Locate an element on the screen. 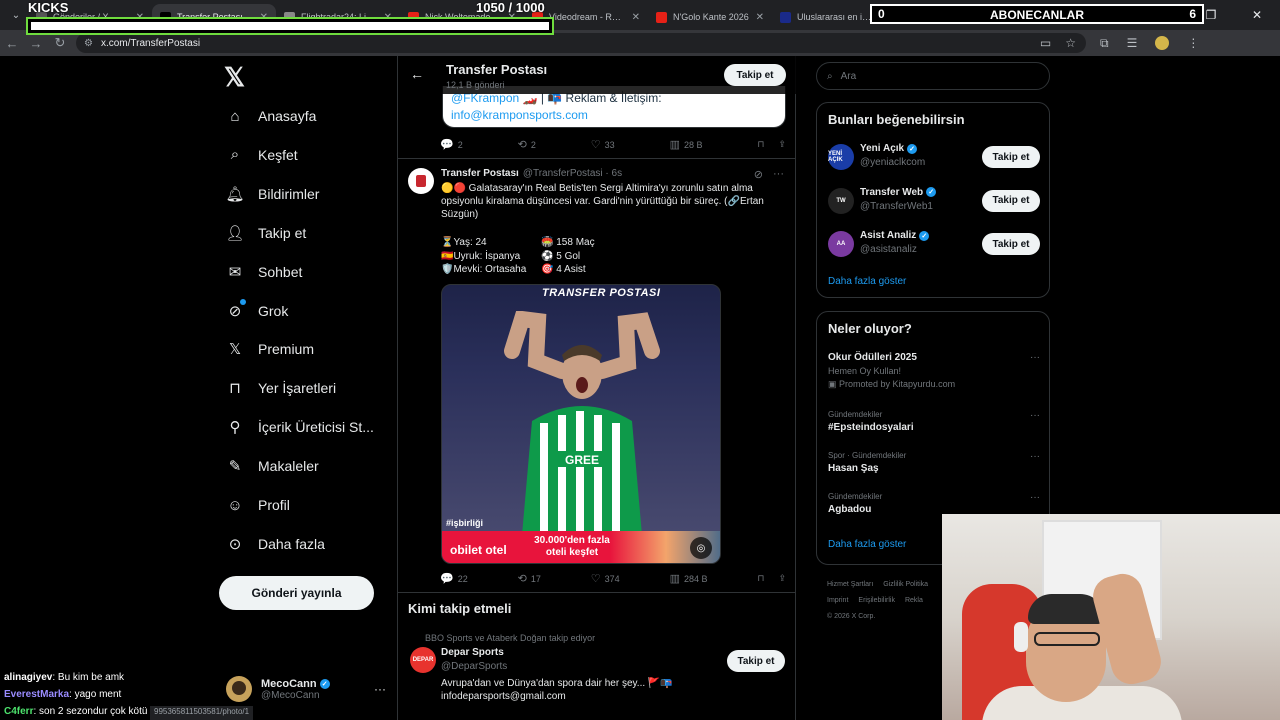 This screenshot has height=720, width=1280. close-window-button: ✕ is located at coordinates (1257, 15).